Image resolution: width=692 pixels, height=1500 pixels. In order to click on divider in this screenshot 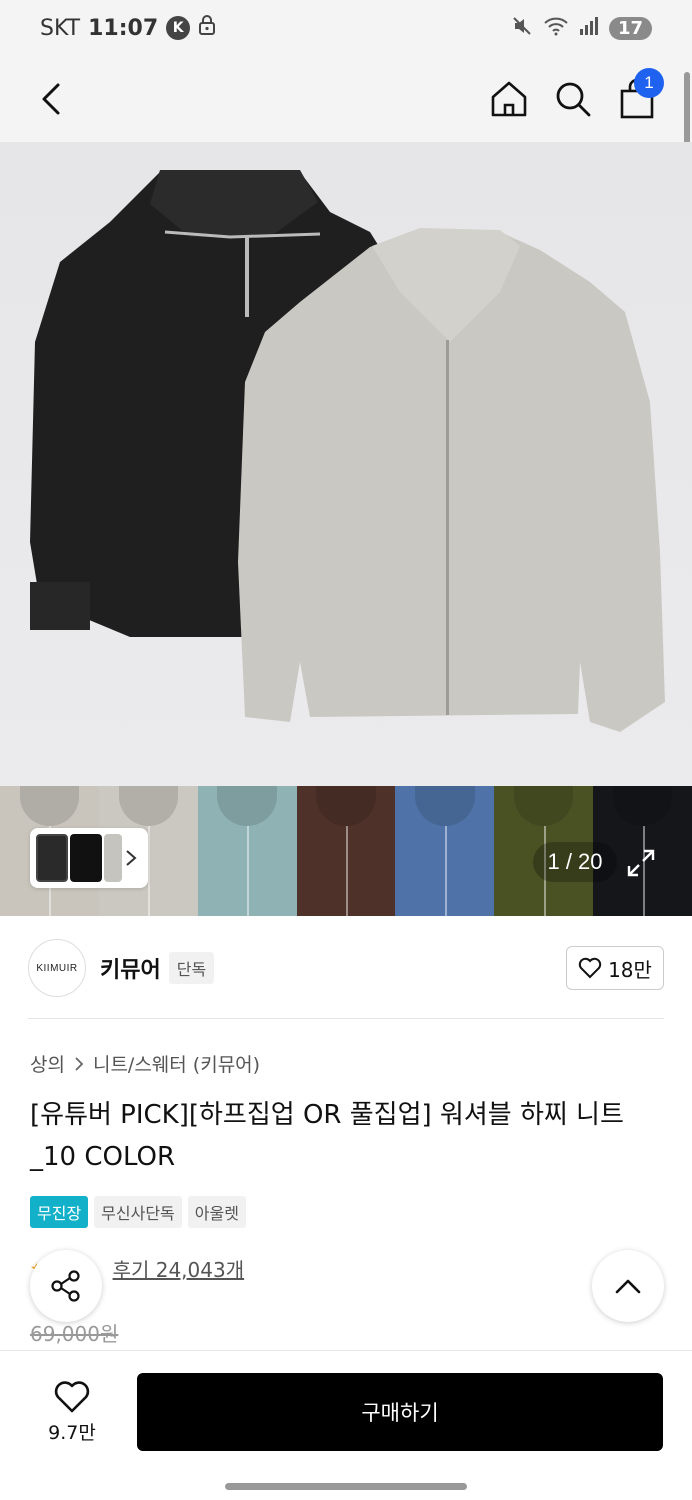, I will do `click(346, 1018)`.